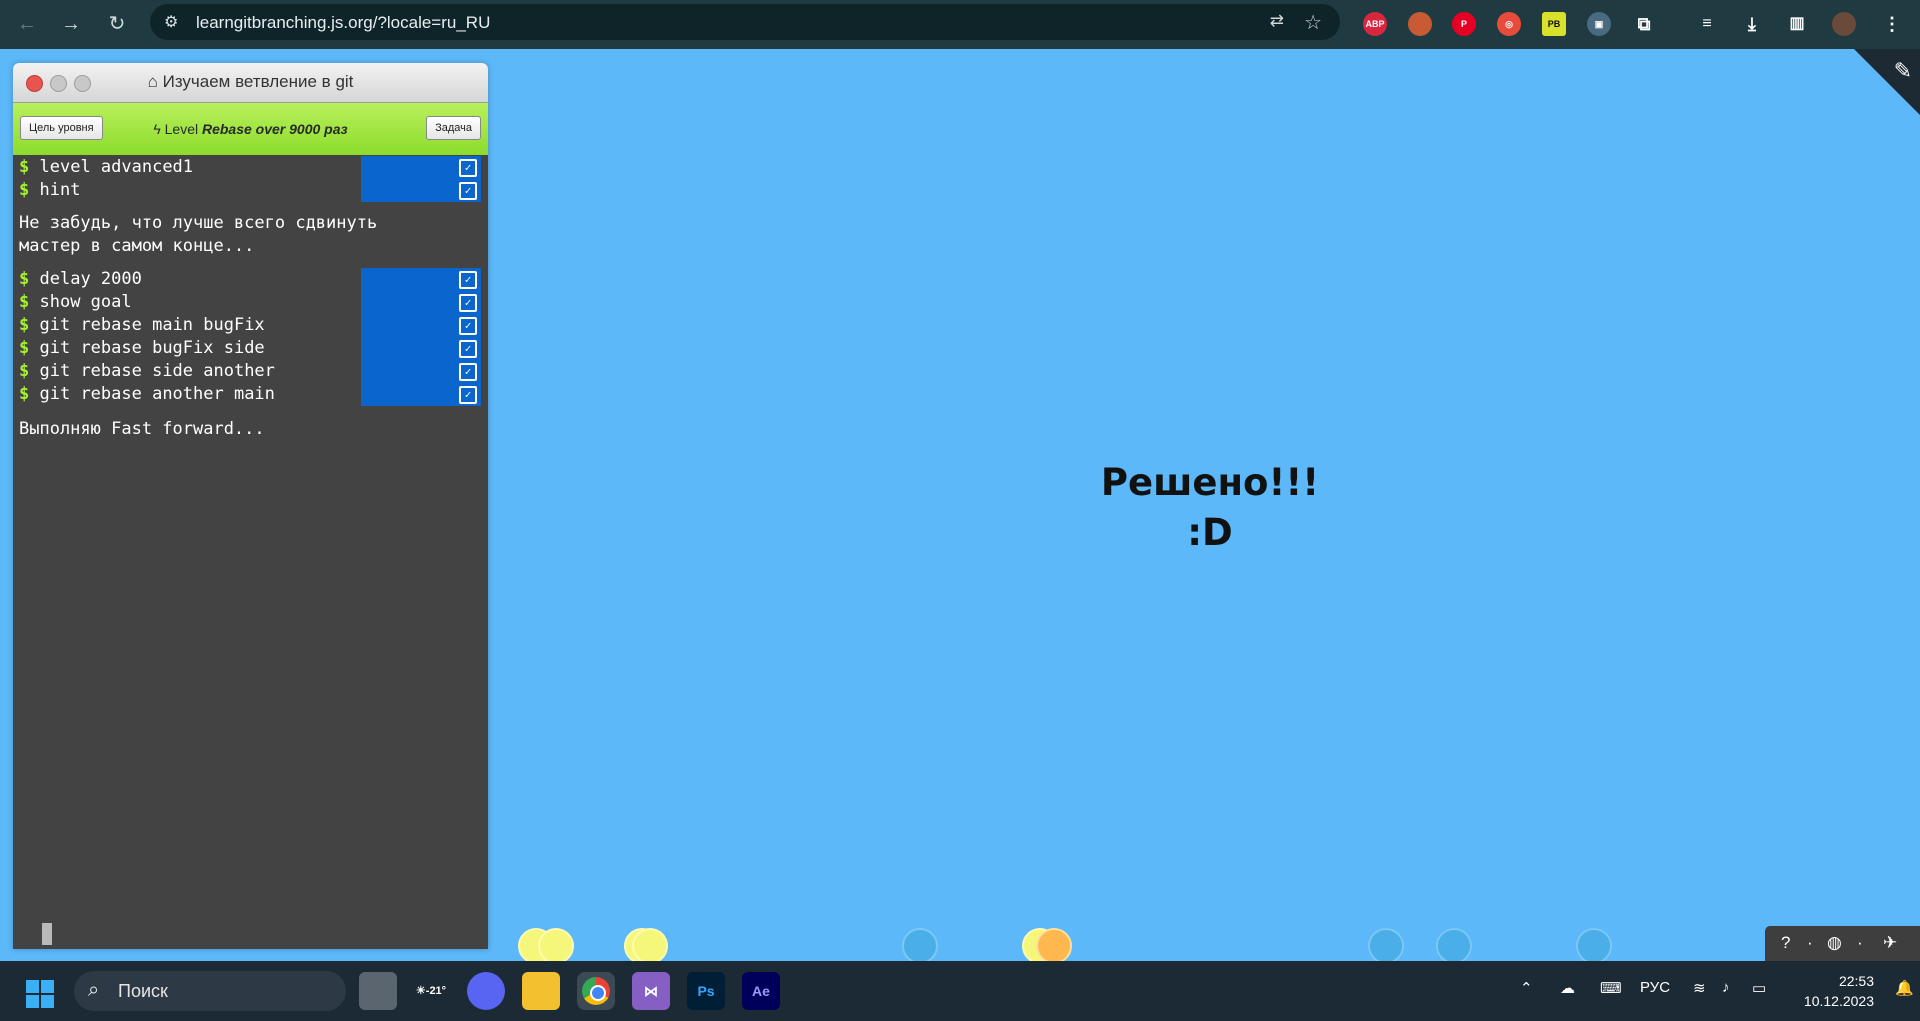 This screenshot has height=1021, width=1920. I want to click on command-text: hint, so click(60, 190).